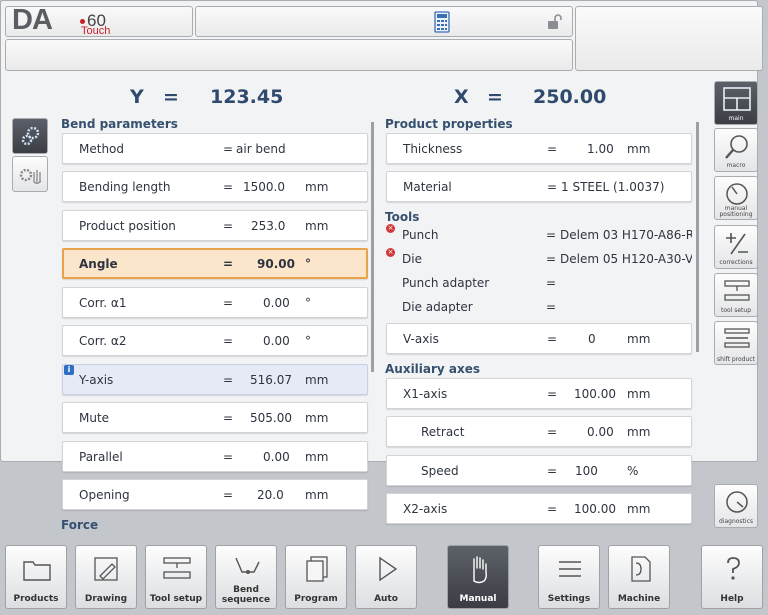 This screenshot has width=768, height=615. What do you see at coordinates (37, 571) in the screenshot?
I see `folder-icon` at bounding box center [37, 571].